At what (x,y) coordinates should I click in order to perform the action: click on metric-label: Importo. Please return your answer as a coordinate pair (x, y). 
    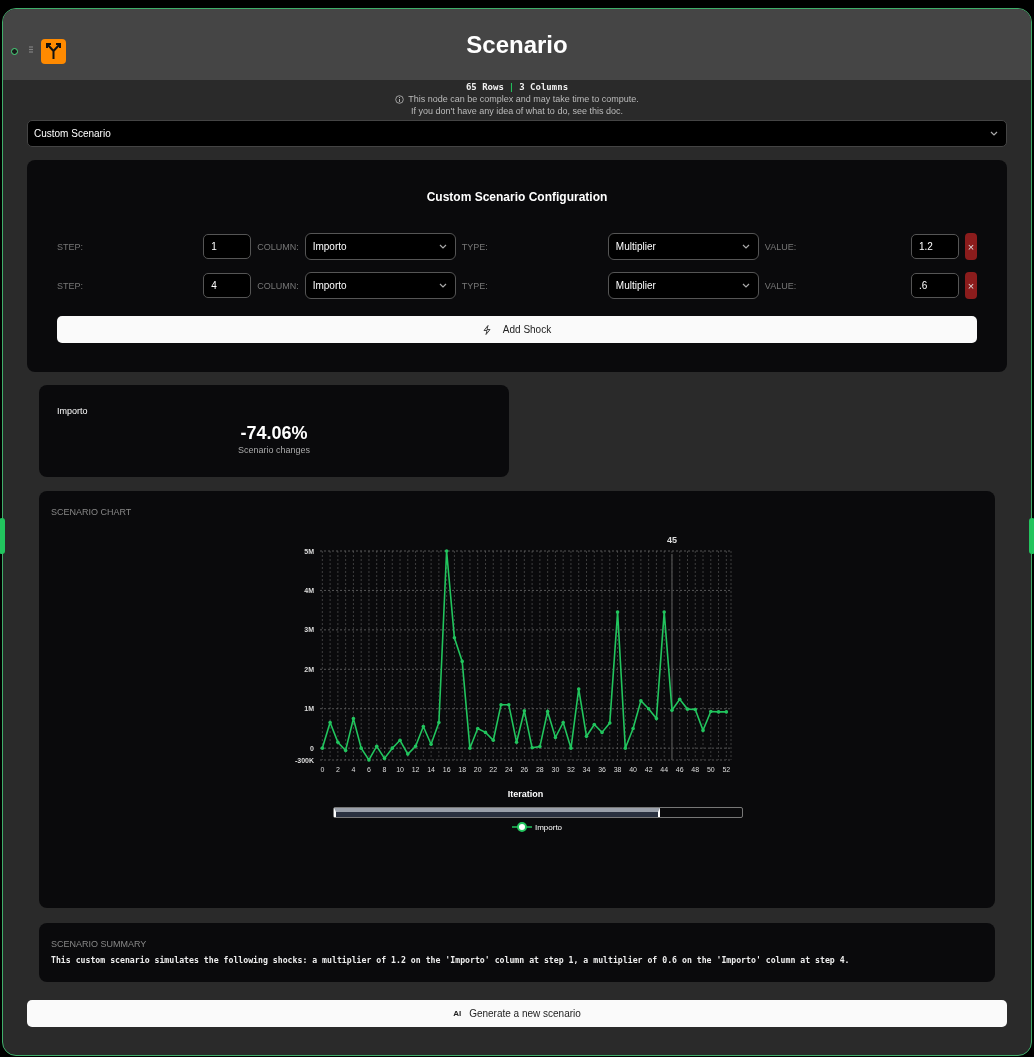
    Looking at the image, I should click on (73, 411).